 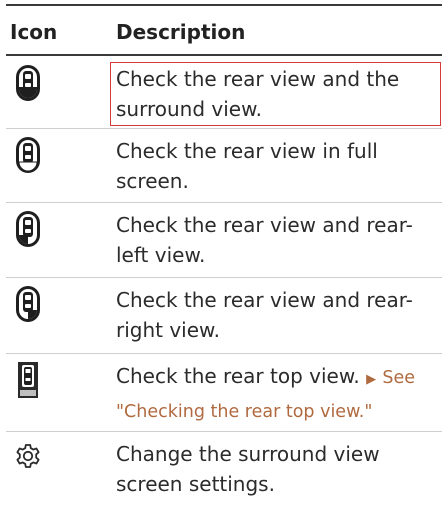 I want to click on table-row: Check the rear view and rear-right view., so click(x=223, y=316).